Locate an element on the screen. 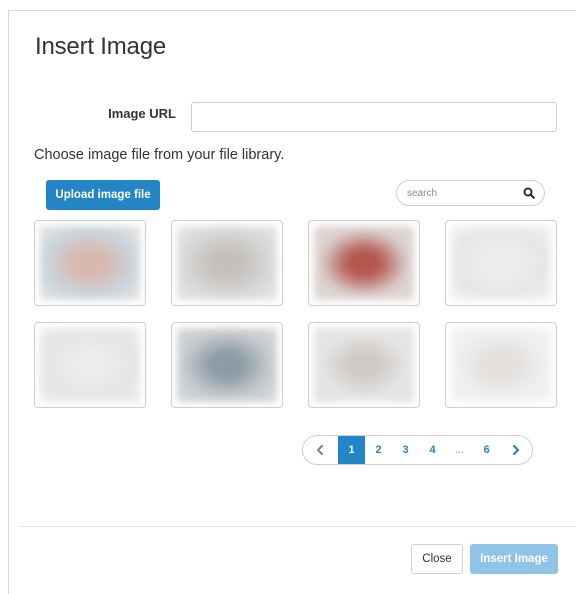 Image resolution: width=576 pixels, height=594 pixels. image-url-label: Image URL is located at coordinates (142, 113).